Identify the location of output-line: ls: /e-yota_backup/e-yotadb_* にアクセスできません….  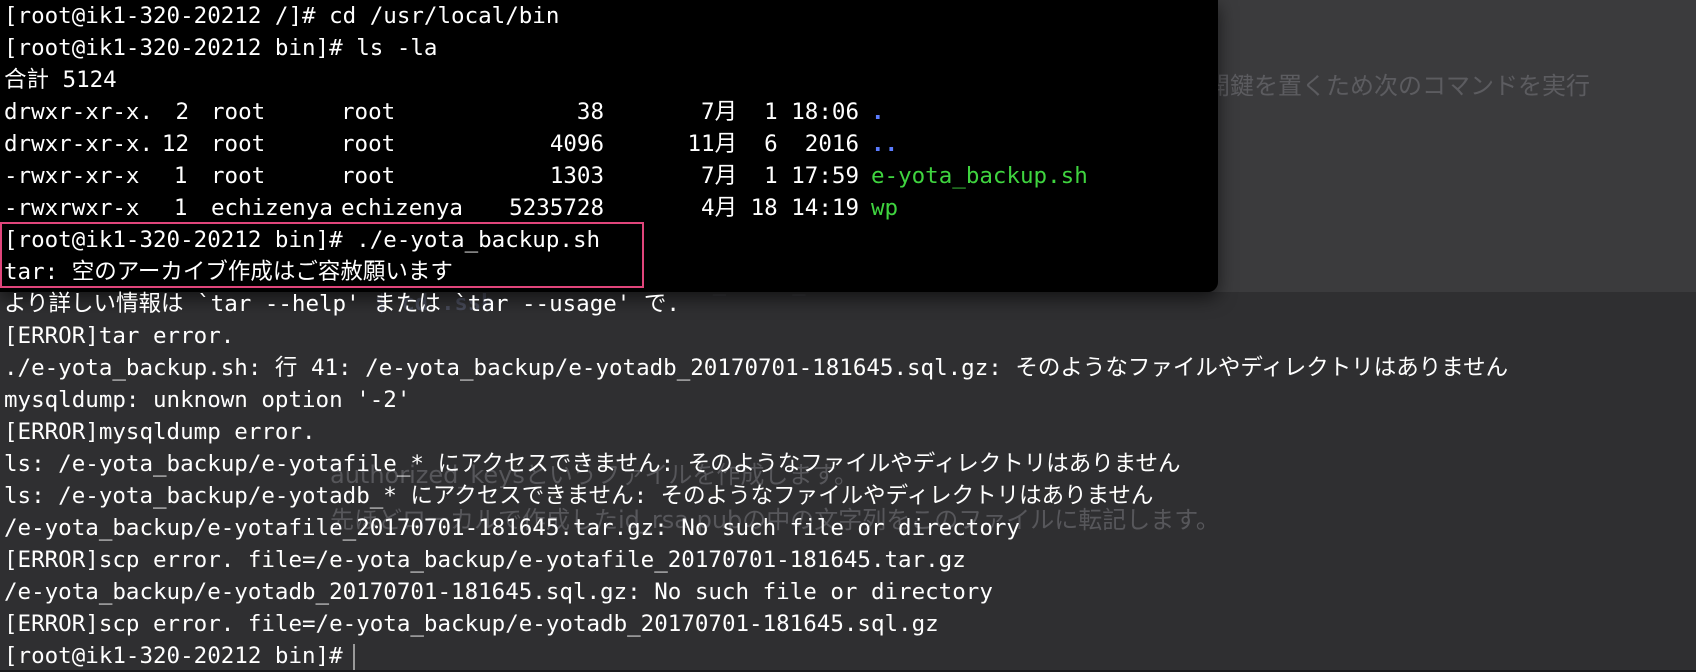
(579, 496).